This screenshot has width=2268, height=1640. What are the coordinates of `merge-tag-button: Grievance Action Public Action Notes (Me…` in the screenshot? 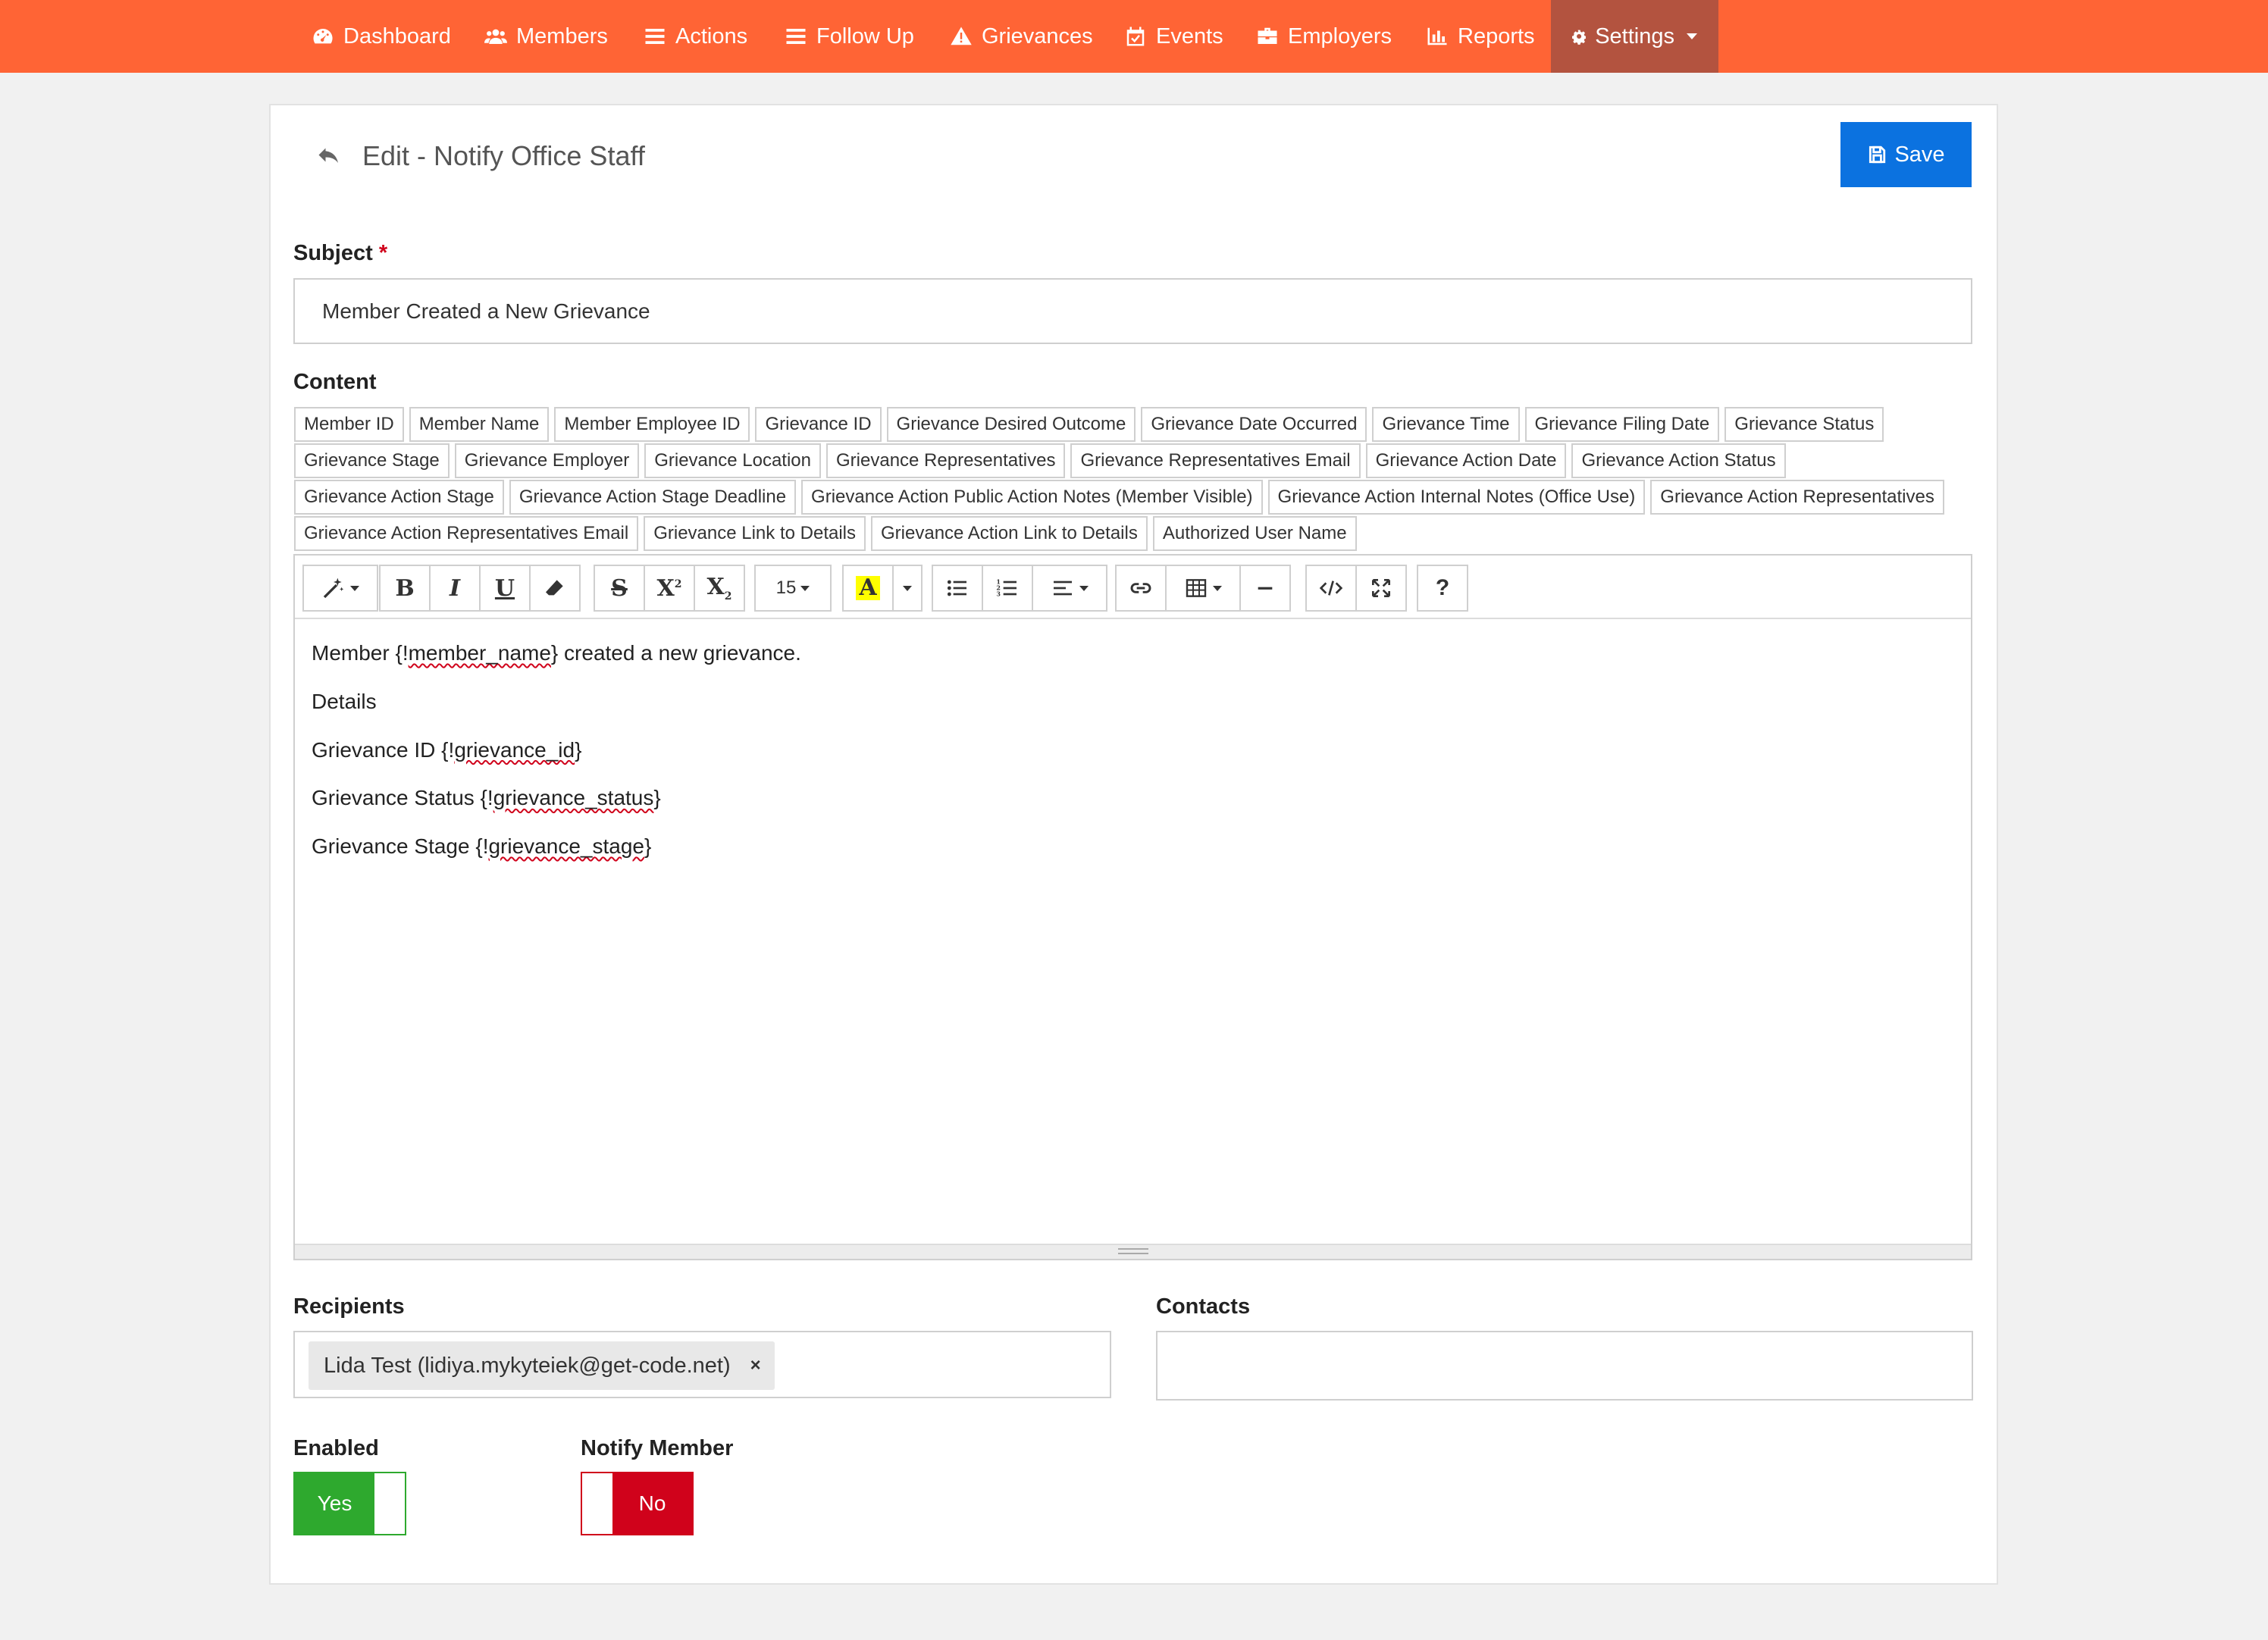 It's located at (1032, 498).